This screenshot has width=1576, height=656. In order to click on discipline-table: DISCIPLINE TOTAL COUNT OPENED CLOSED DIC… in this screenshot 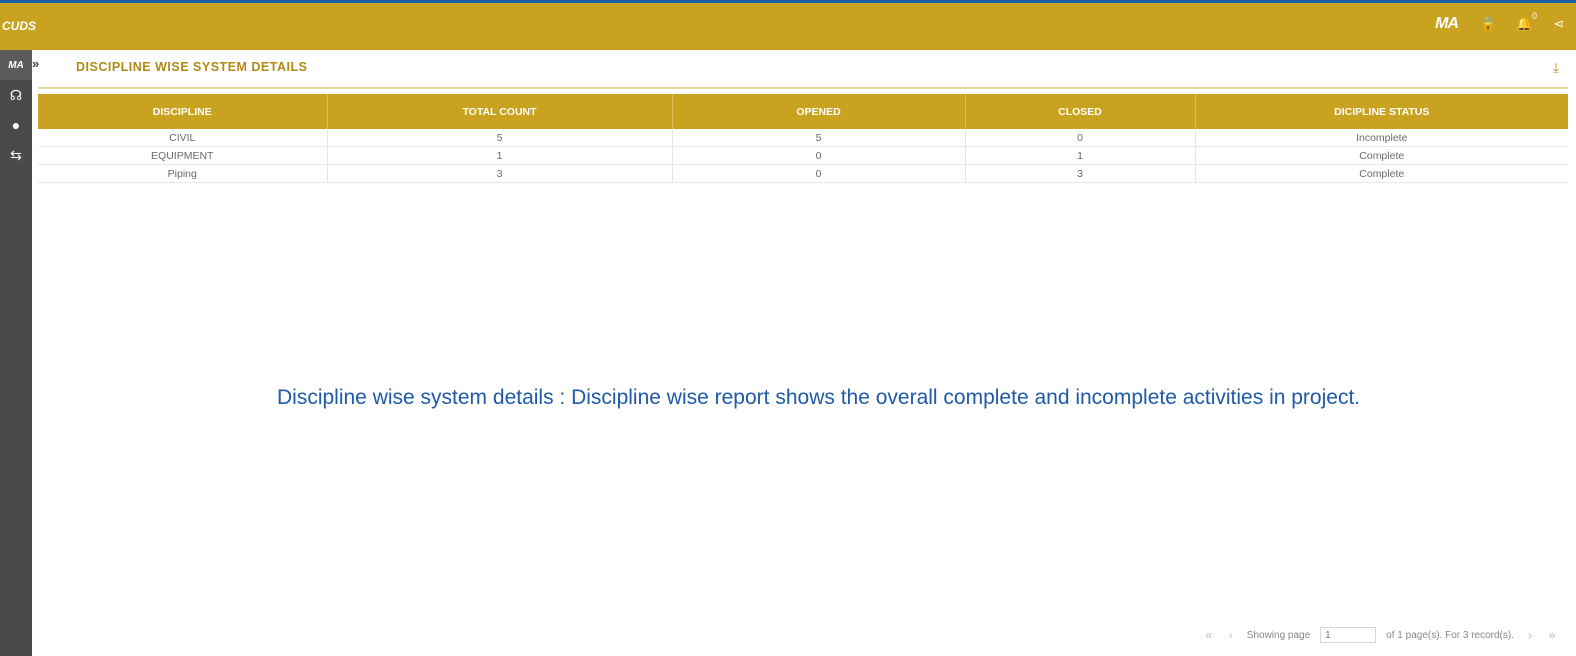, I will do `click(803, 138)`.